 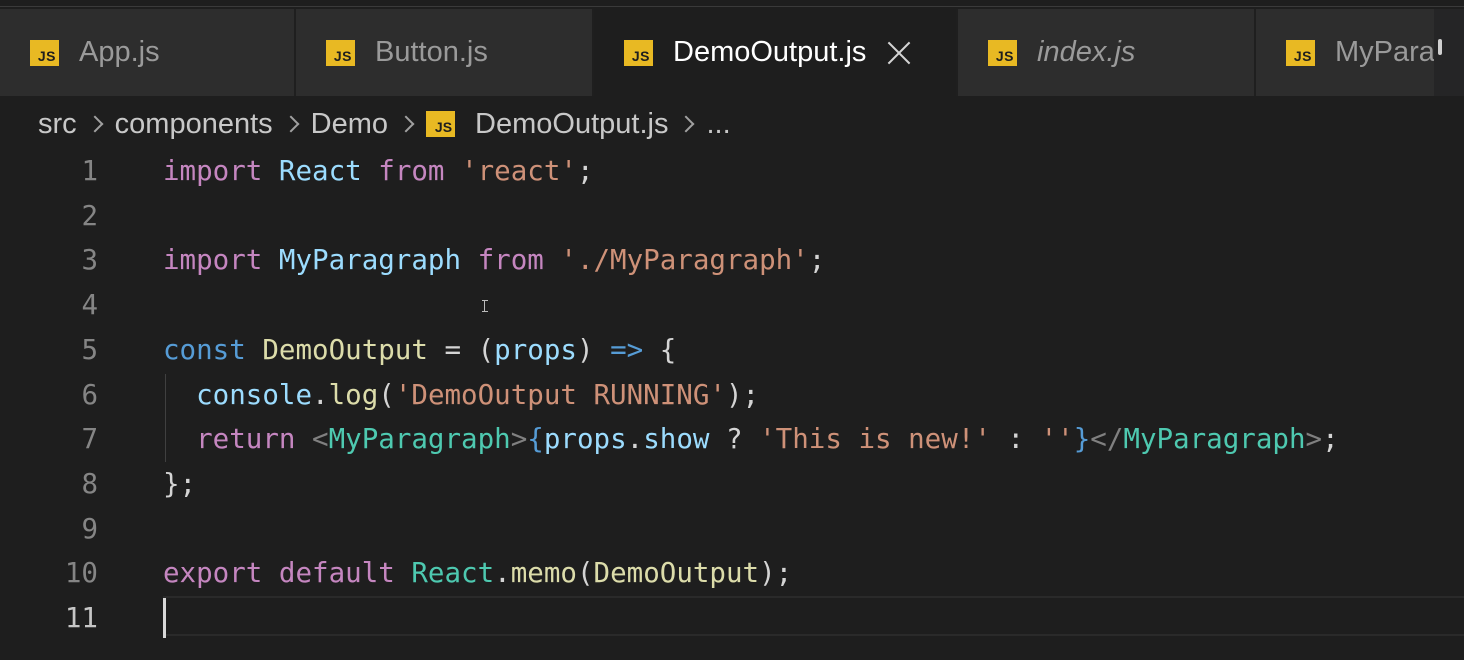 I want to click on code-token: 'This is new!', so click(x=875, y=439).